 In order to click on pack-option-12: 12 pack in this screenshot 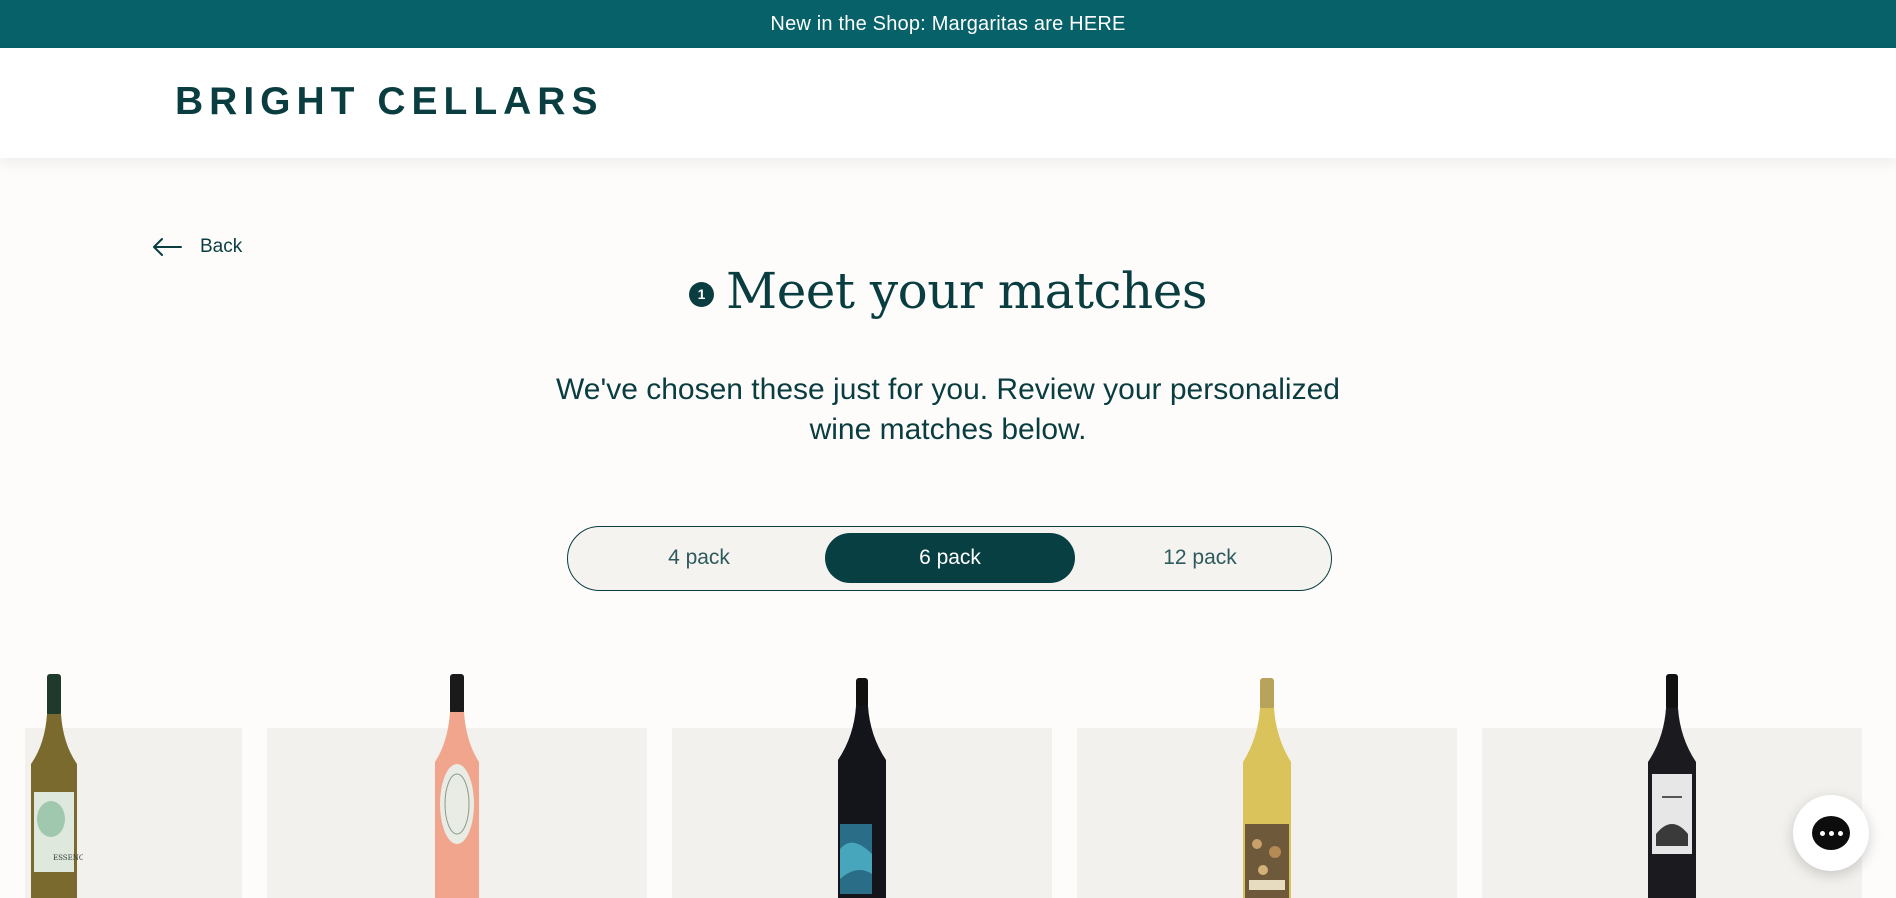, I will do `click(1200, 558)`.